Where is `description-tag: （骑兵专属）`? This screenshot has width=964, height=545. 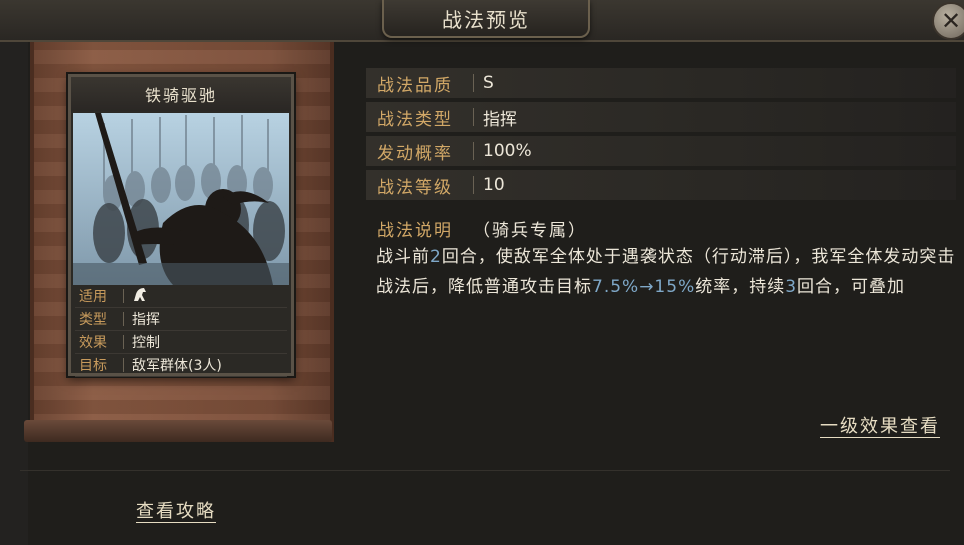 description-tag: （骑兵专属） is located at coordinates (530, 231).